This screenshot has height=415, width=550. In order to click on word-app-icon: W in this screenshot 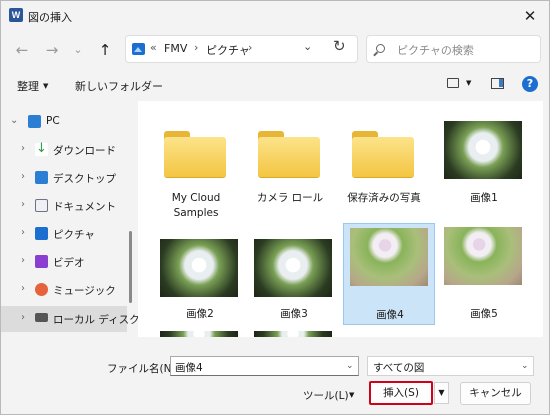, I will do `click(16, 15)`.